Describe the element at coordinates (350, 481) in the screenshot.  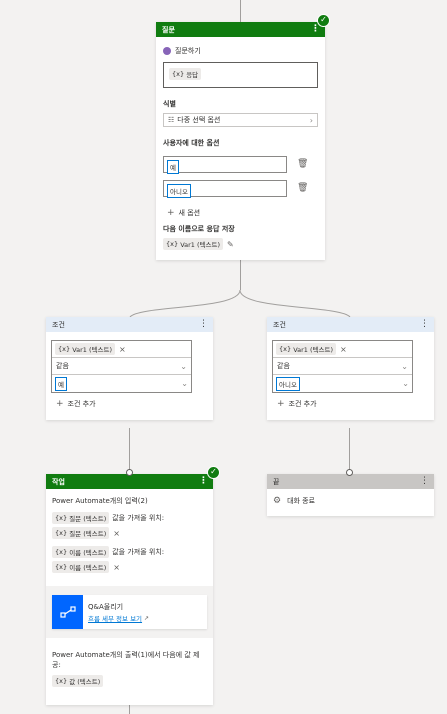
I see `end-header: 끝 ⋮` at that location.